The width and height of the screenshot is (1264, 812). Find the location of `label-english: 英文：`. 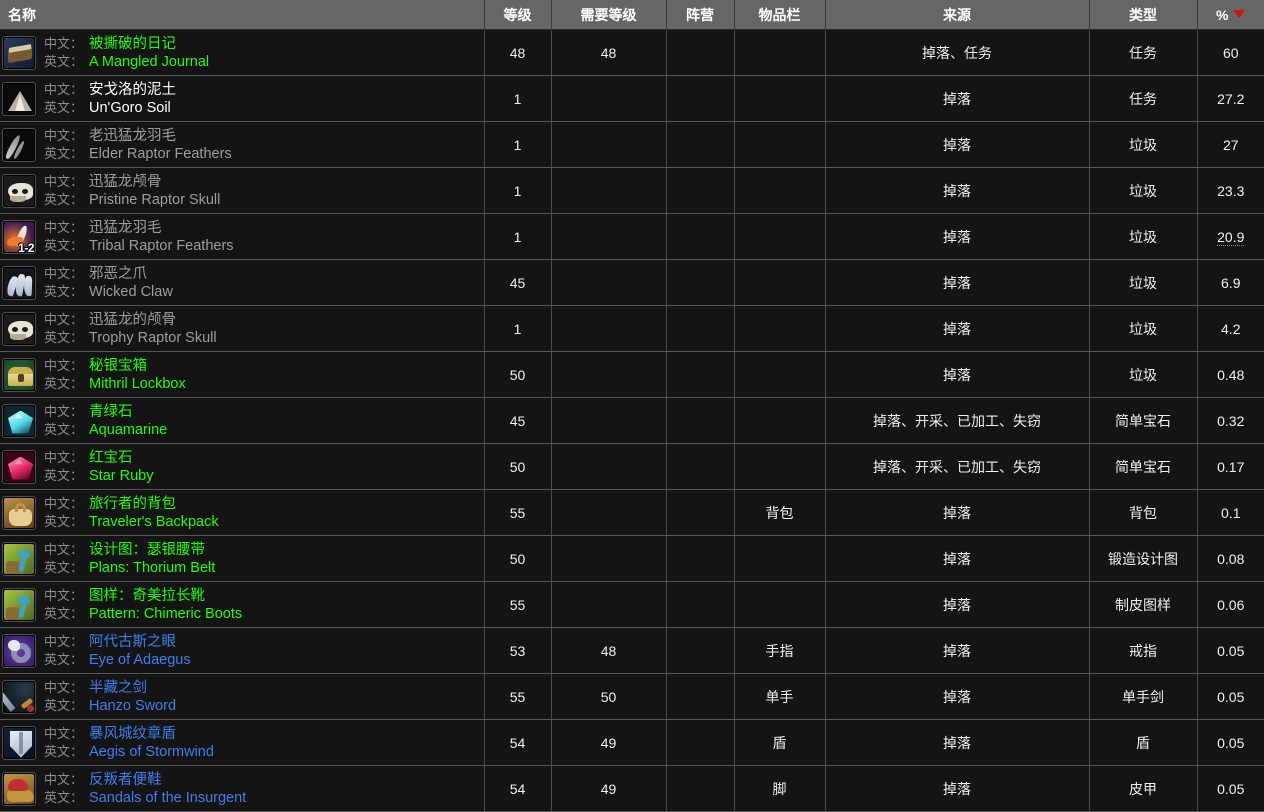

label-english: 英文： is located at coordinates (64, 337).